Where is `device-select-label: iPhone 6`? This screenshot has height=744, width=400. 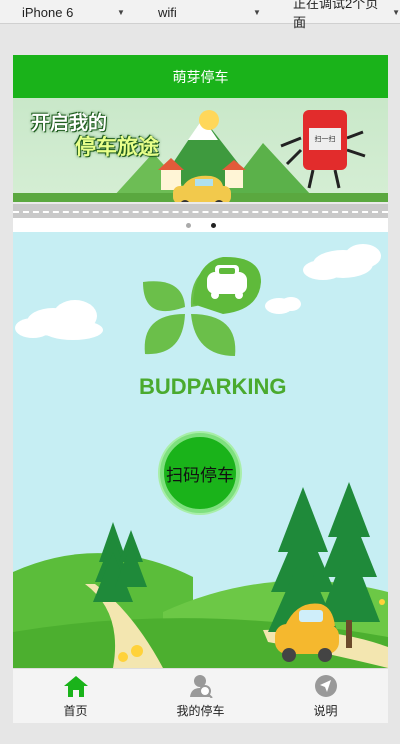 device-select-label: iPhone 6 is located at coordinates (48, 12).